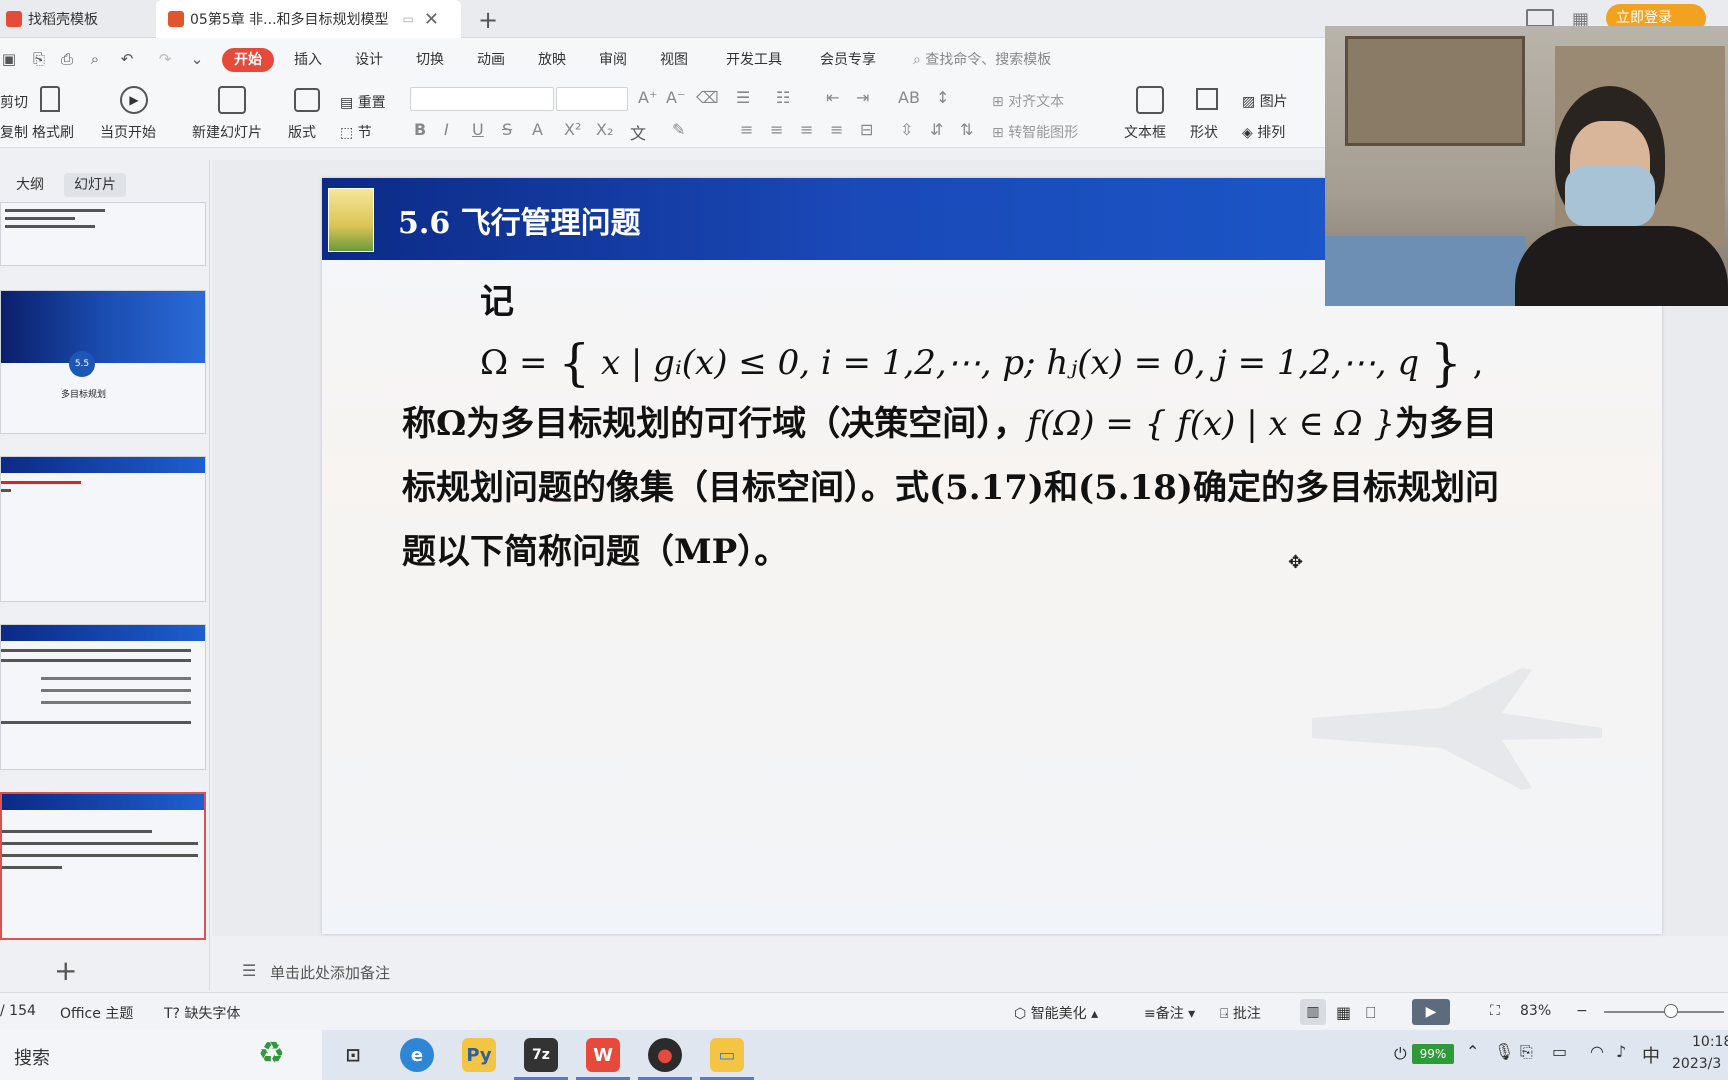  I want to click on bold-icon: B, so click(420, 129).